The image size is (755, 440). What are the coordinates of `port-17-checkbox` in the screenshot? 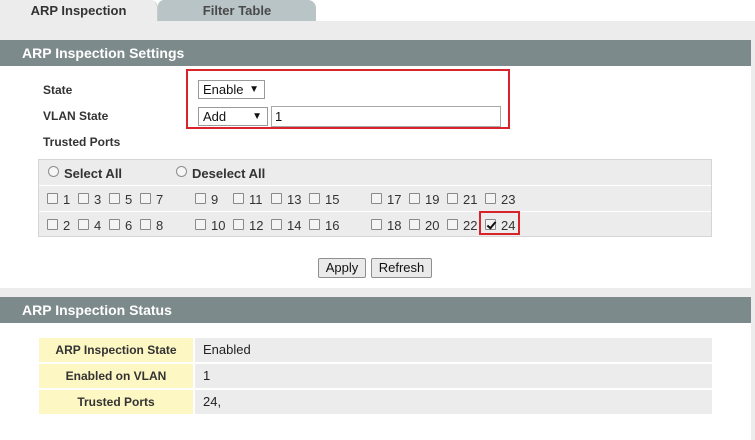 It's located at (376, 198).